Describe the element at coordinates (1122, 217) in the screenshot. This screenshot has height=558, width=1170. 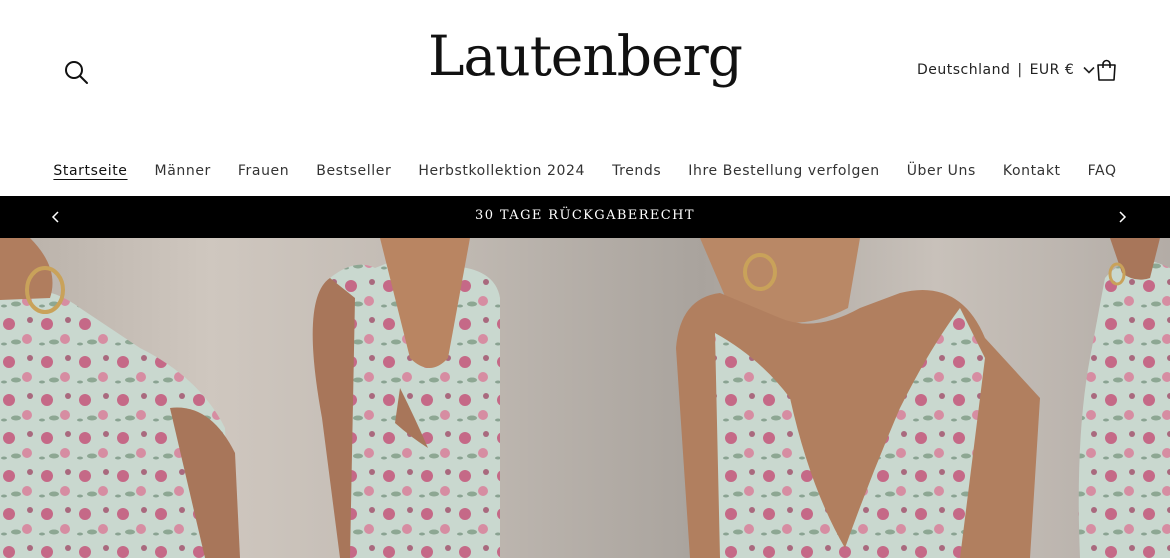
I see `chevron-right-icon` at that location.